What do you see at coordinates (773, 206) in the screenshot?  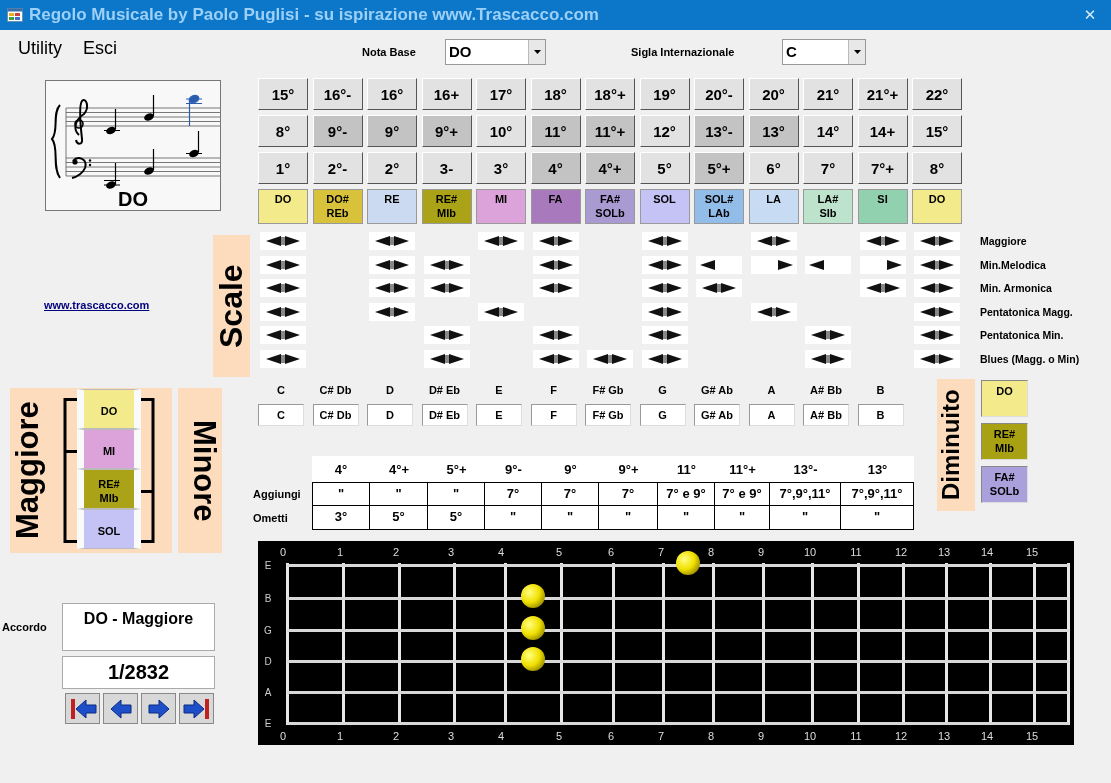 I see `note-button: LA` at bounding box center [773, 206].